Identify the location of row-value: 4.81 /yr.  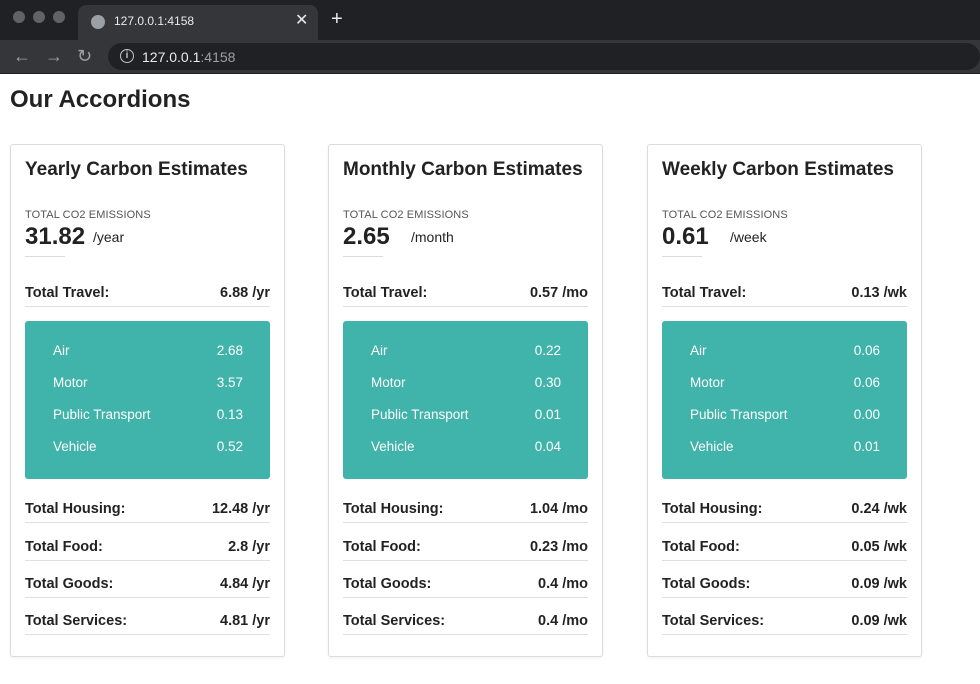
(245, 621).